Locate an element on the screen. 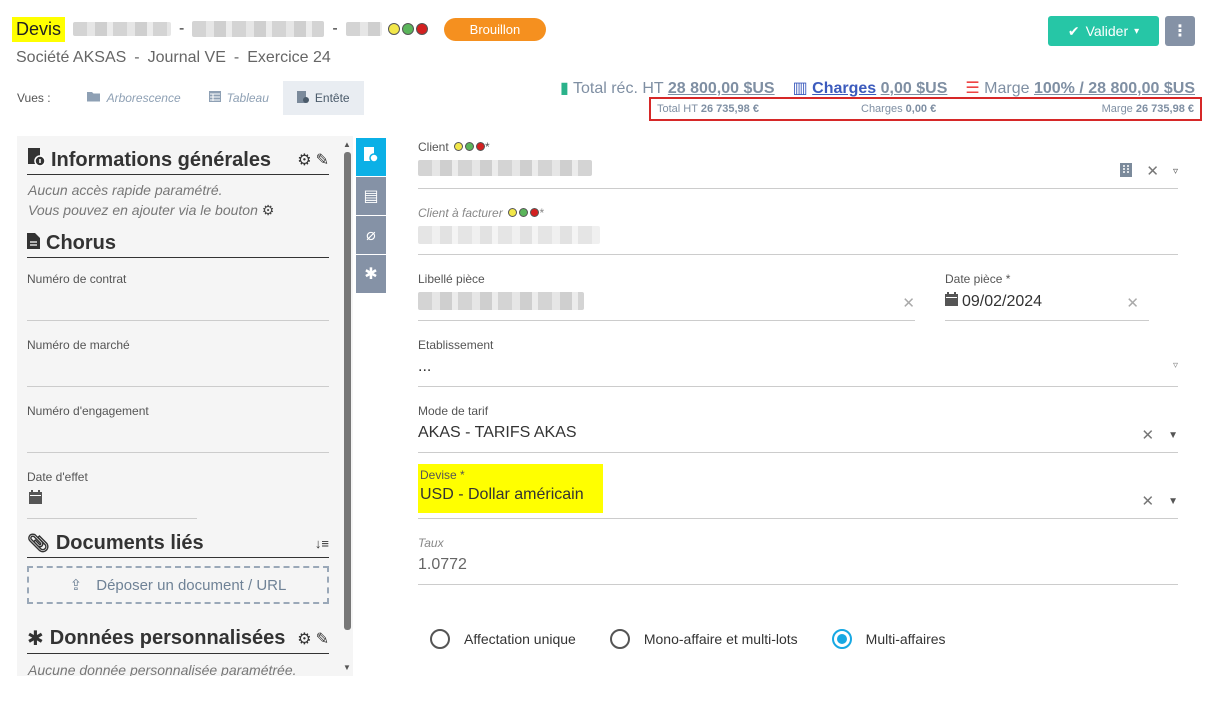 Image resolution: width=1211 pixels, height=705 pixels. check-icon: ✔ is located at coordinates (1073, 30).